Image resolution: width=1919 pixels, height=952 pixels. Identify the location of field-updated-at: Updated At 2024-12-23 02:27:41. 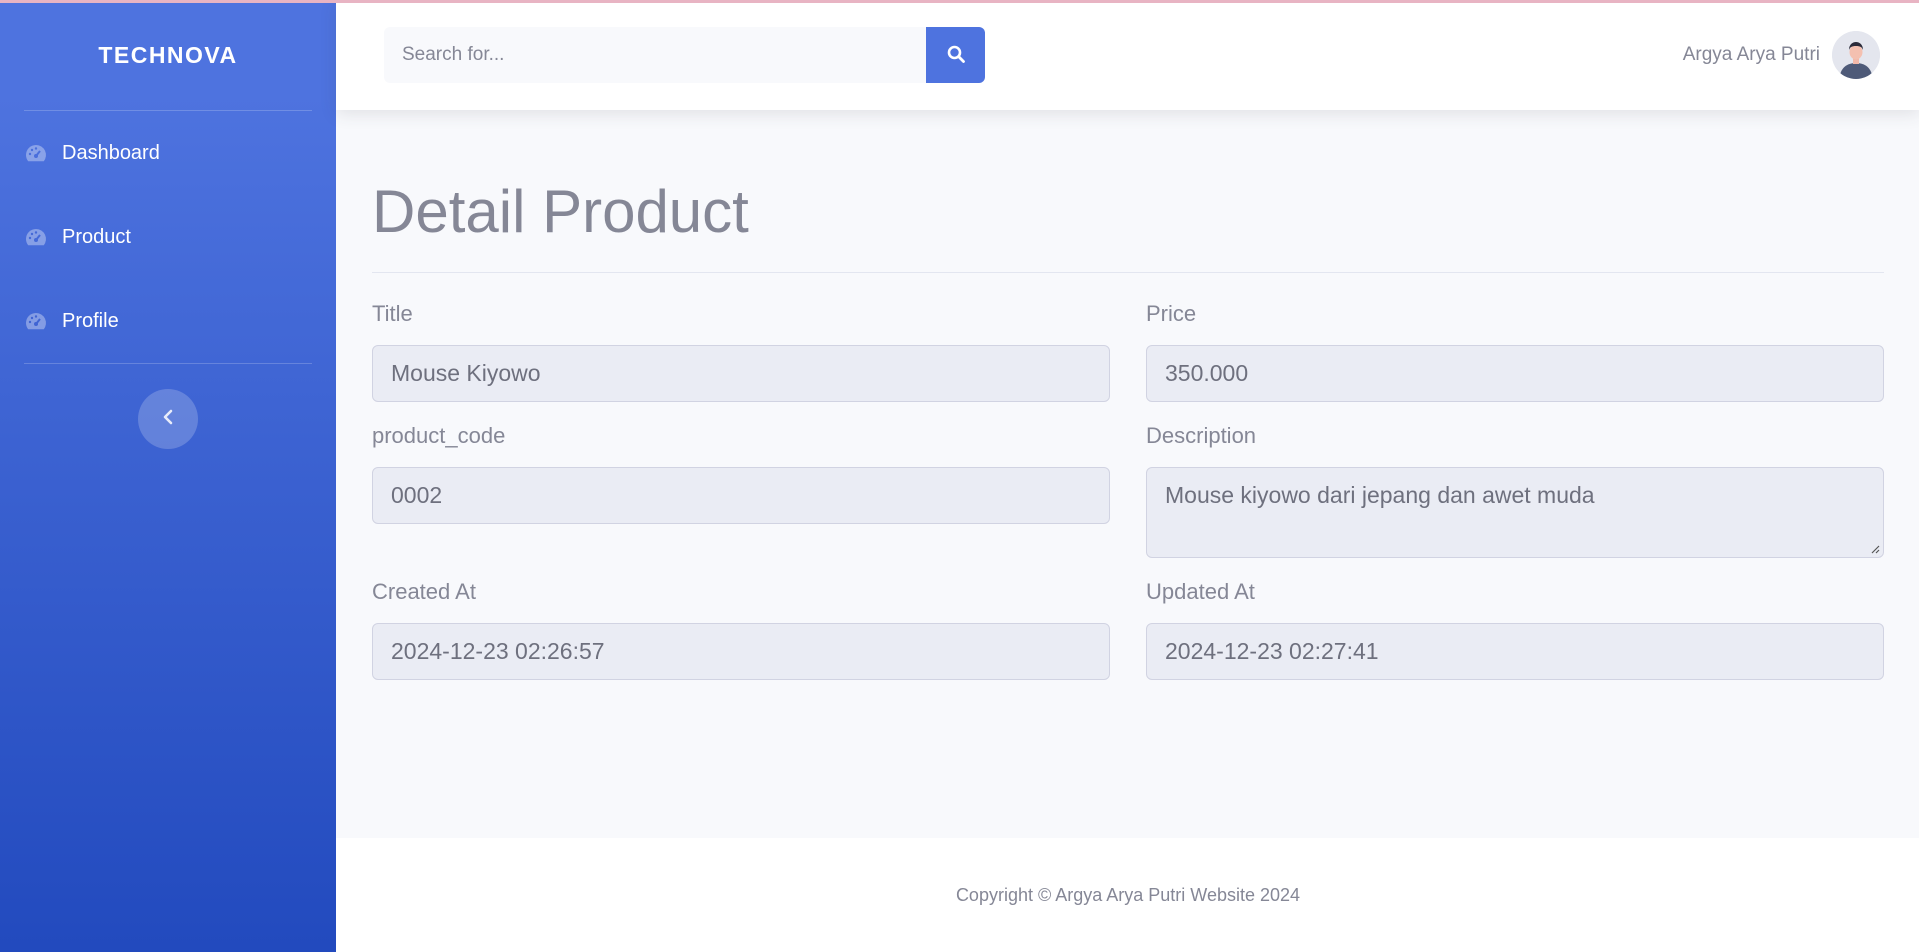
(1515, 629).